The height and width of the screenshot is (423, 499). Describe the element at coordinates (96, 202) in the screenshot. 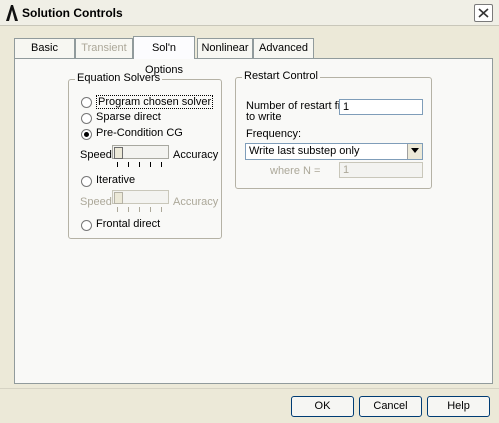

I see `slider2-speed-label: Speed` at that location.